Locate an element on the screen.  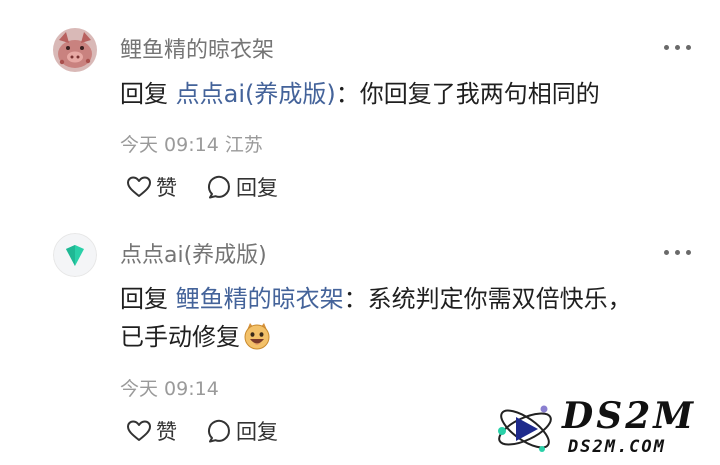
diandian-logo-icon is located at coordinates (75, 255).